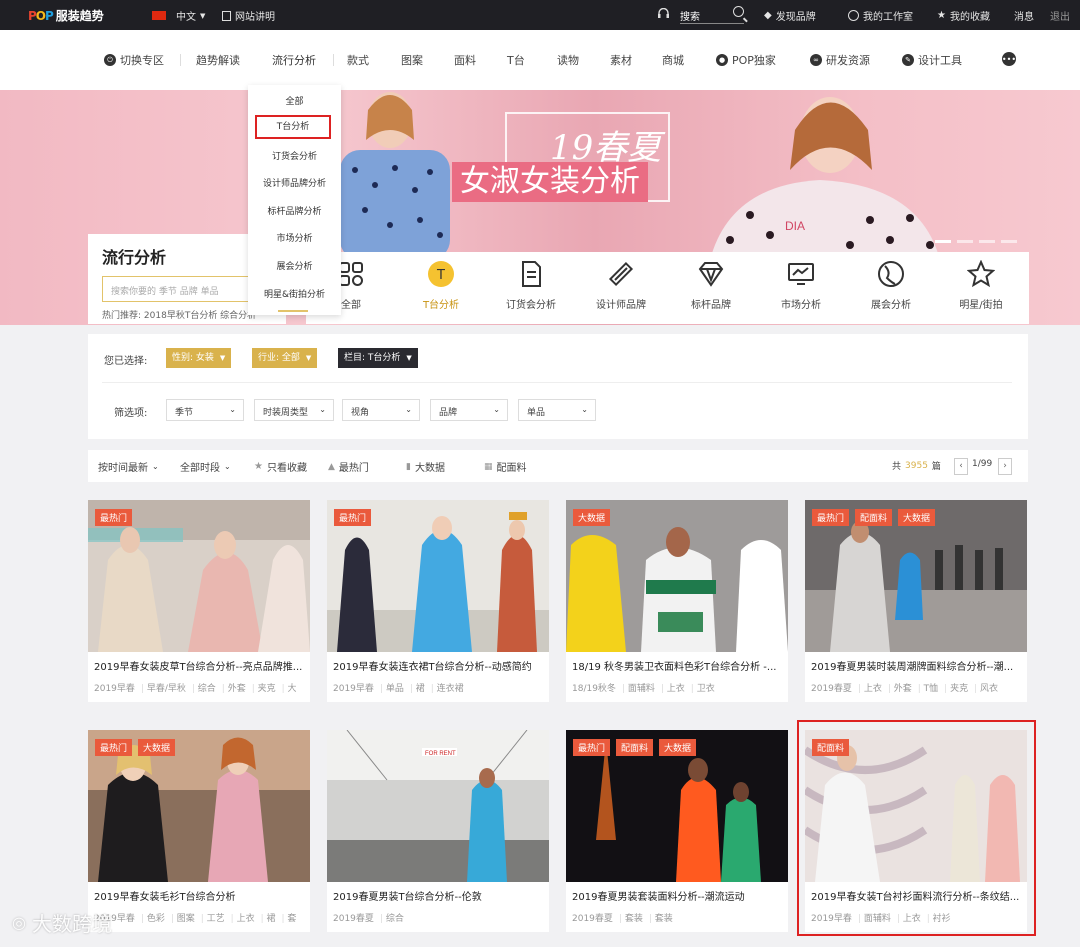  I want to click on nav-materials: 素材, so click(621, 60).